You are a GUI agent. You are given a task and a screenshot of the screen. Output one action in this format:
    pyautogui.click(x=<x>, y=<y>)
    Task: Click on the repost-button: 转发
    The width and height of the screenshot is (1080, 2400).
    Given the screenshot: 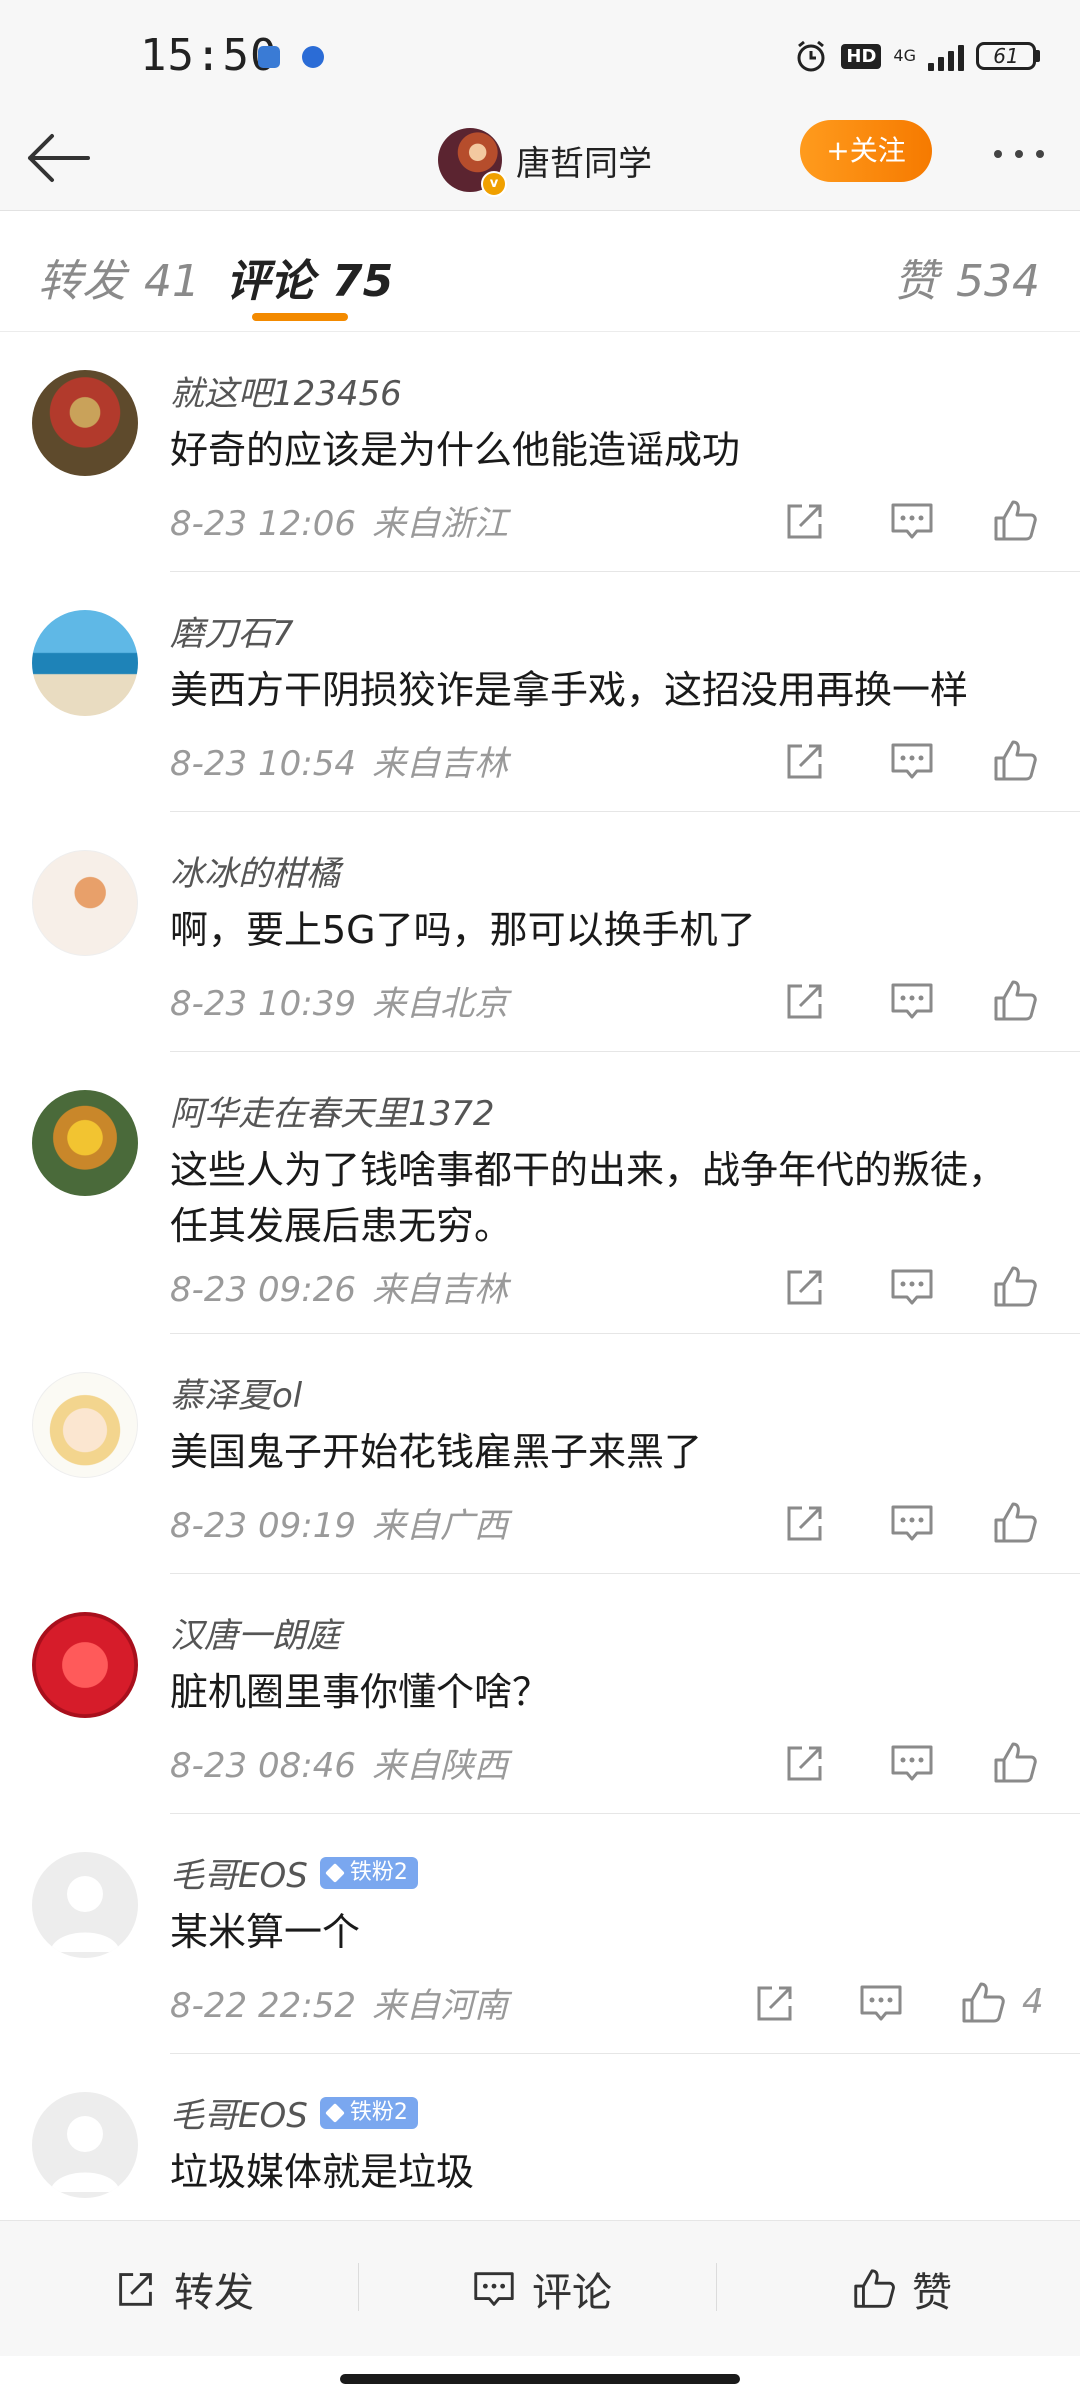 What is the action you would take?
    pyautogui.click(x=183, y=2288)
    